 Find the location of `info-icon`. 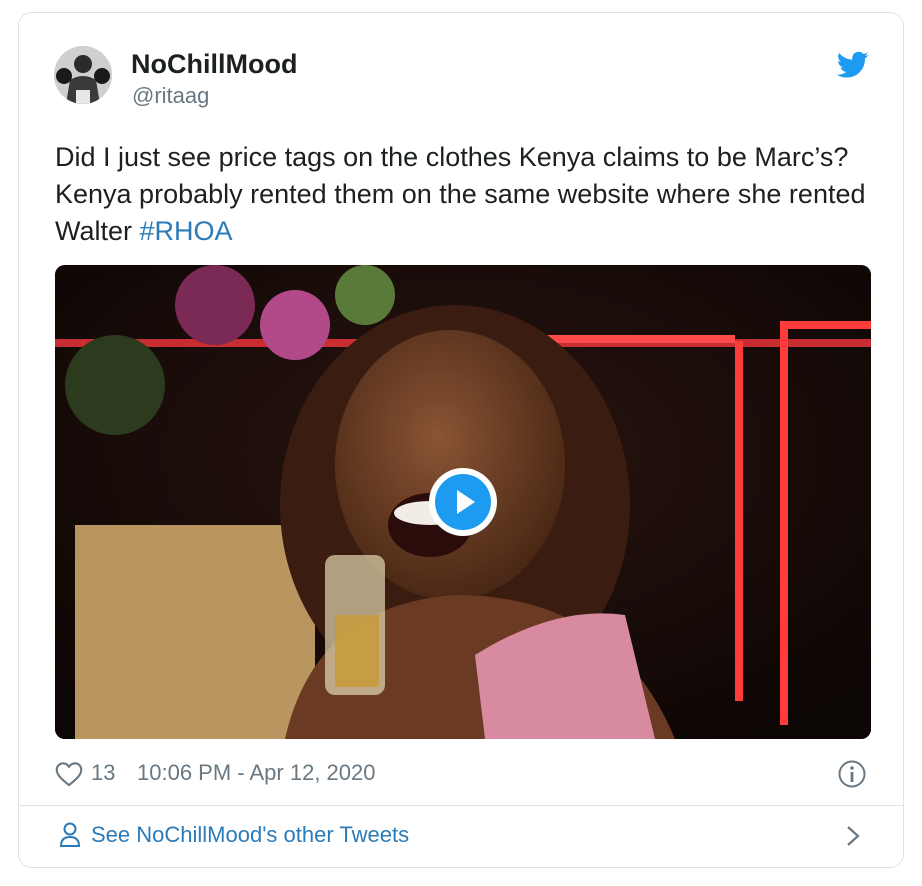

info-icon is located at coordinates (852, 774).